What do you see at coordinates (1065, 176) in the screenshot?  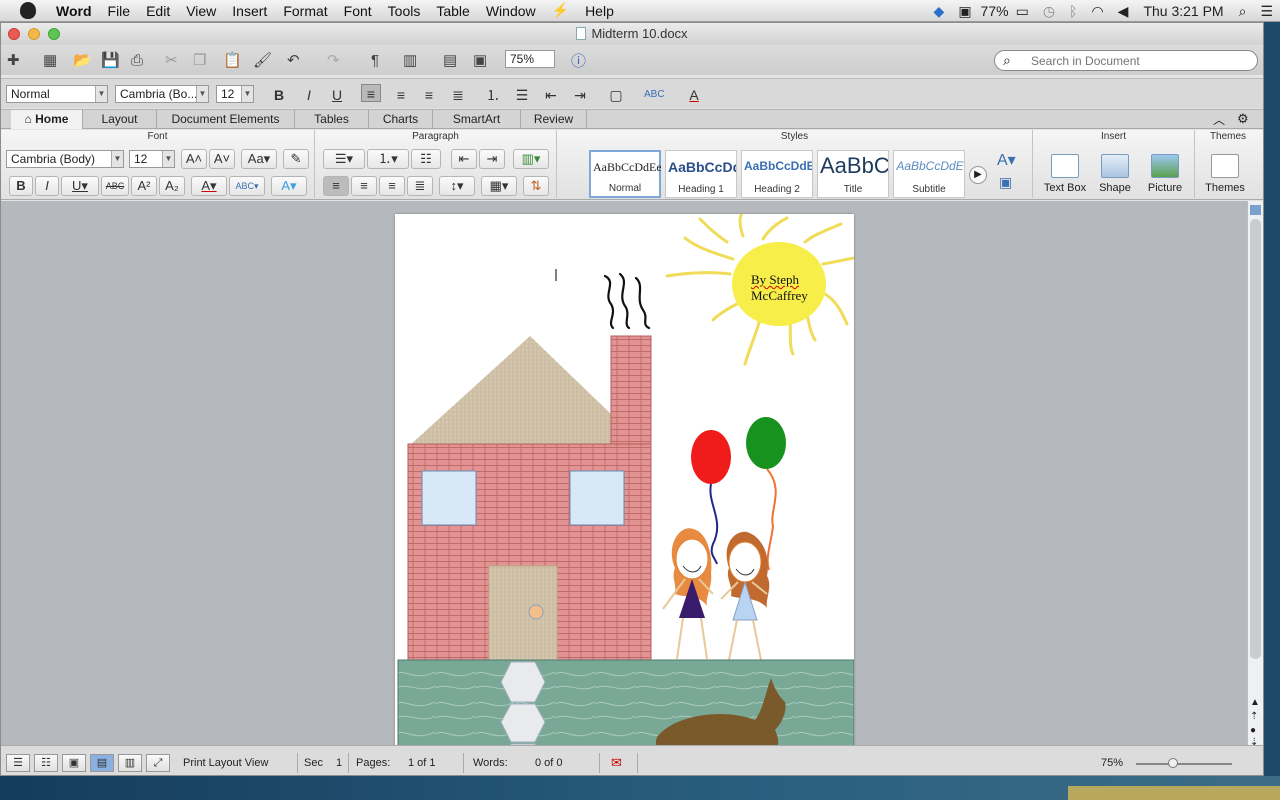 I see `insert-text-box-button: Text Box` at bounding box center [1065, 176].